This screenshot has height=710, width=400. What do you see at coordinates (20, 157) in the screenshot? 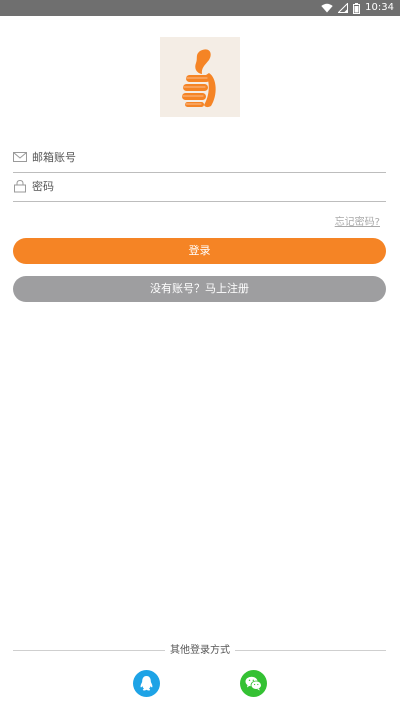
I see `mail-icon` at bounding box center [20, 157].